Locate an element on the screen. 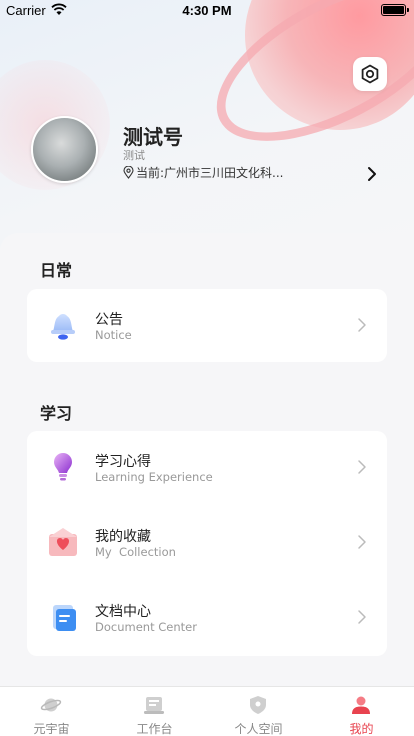  menu-item-subtitle: Document Center is located at coordinates (146, 627).